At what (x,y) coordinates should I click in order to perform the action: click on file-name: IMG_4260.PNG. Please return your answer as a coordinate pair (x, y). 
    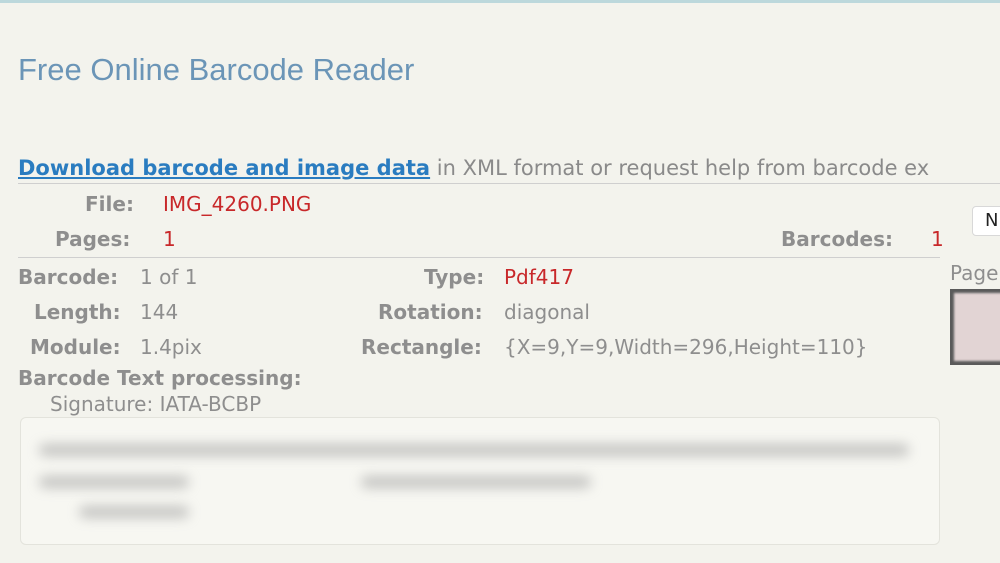
    Looking at the image, I should click on (237, 204).